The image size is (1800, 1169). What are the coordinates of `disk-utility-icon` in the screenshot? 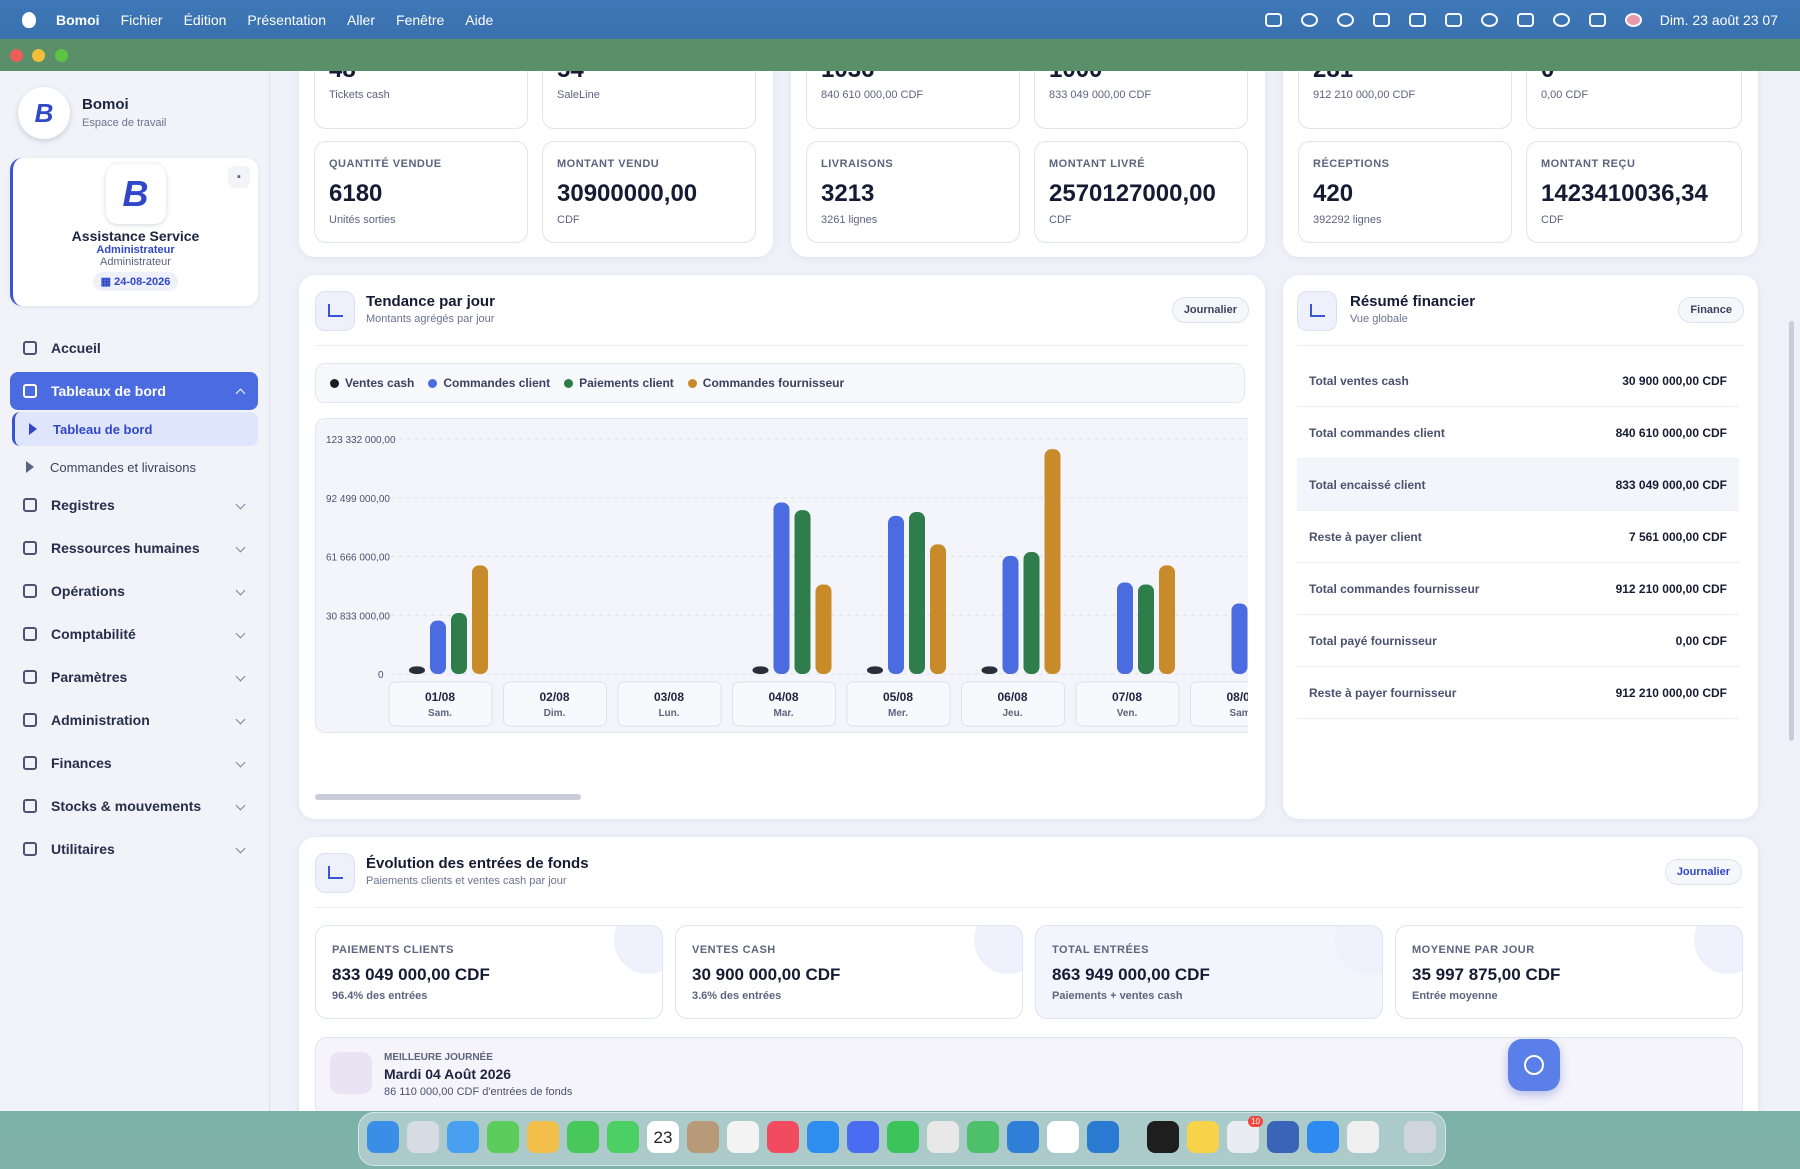 It's located at (1283, 1137).